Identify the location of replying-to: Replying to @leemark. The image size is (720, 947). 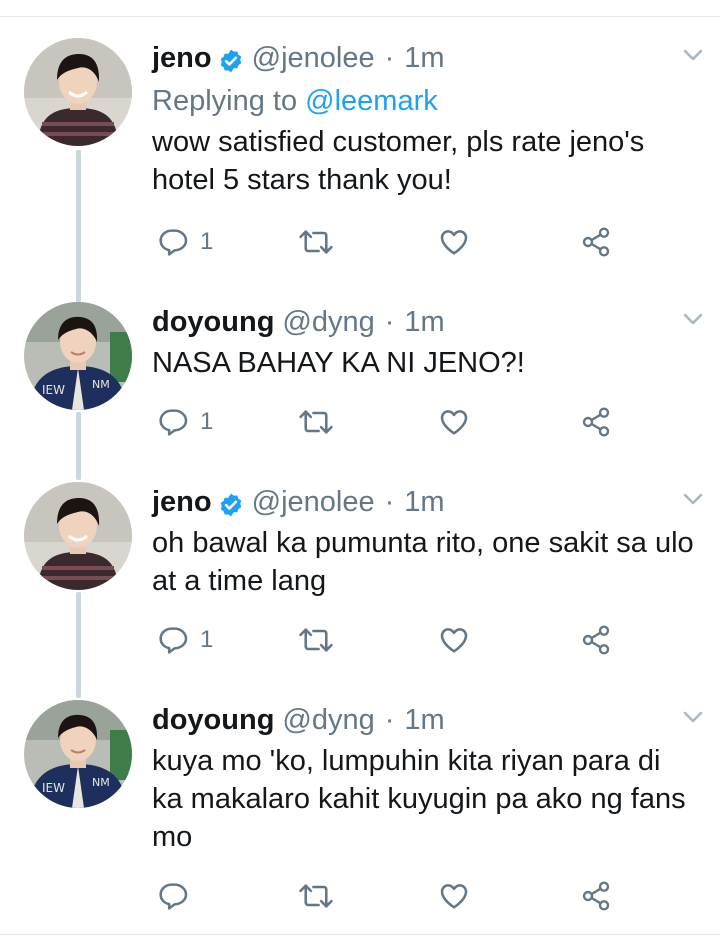
(424, 101).